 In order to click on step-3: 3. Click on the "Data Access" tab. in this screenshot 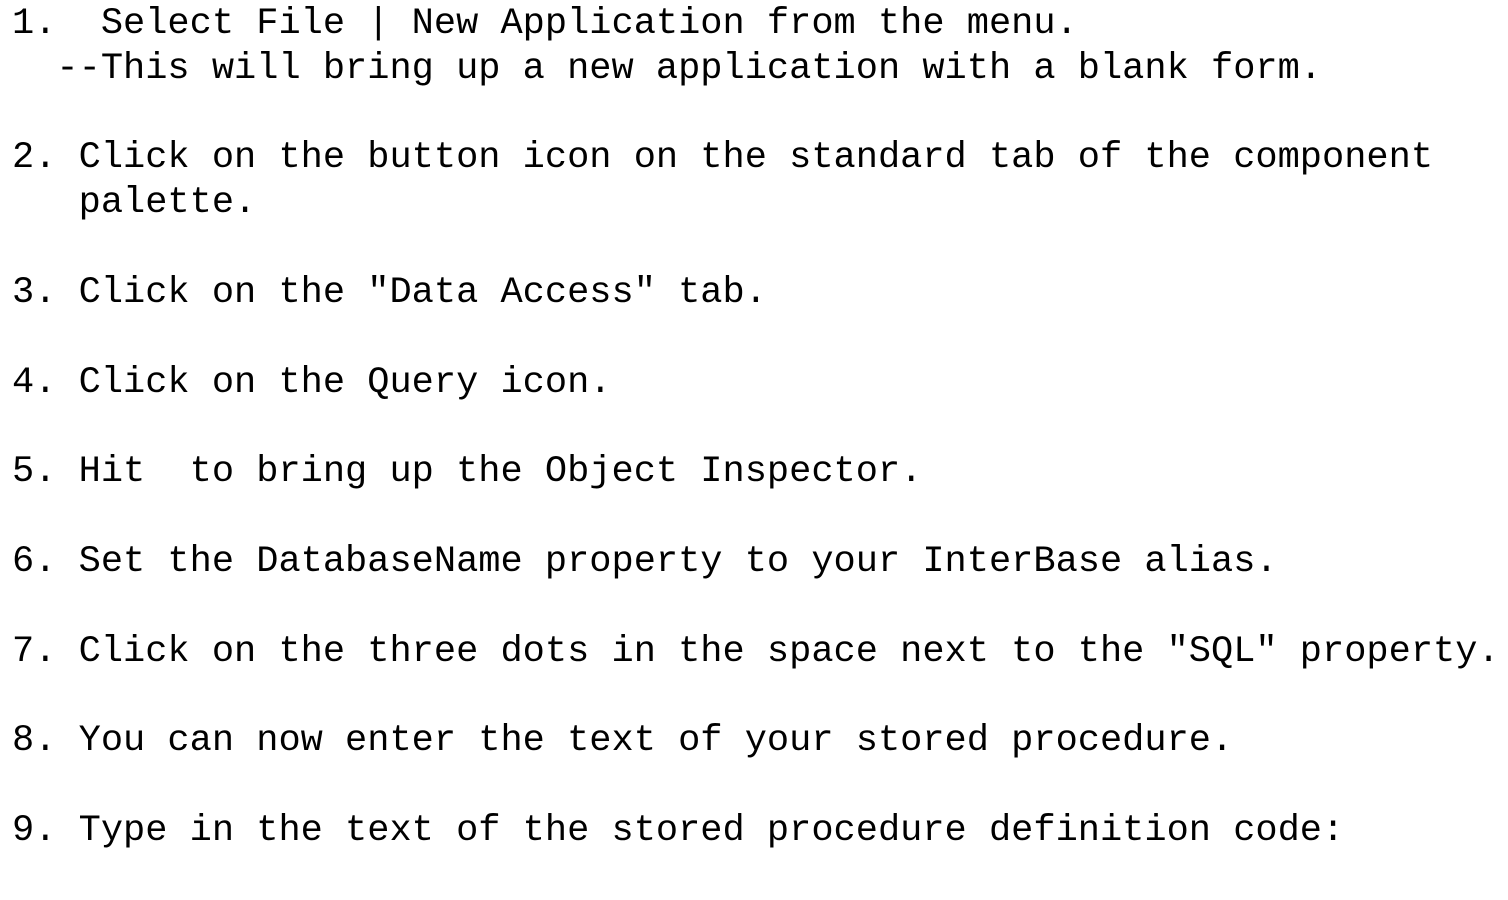, I will do `click(389, 293)`.